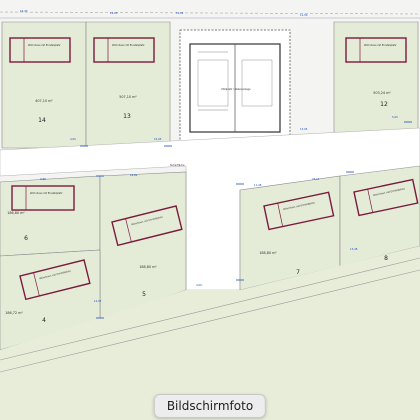 Image resolution: width=420 pixels, height=420 pixels. What do you see at coordinates (304, 129) in the screenshot?
I see `dimension-label: 13,05` at bounding box center [304, 129].